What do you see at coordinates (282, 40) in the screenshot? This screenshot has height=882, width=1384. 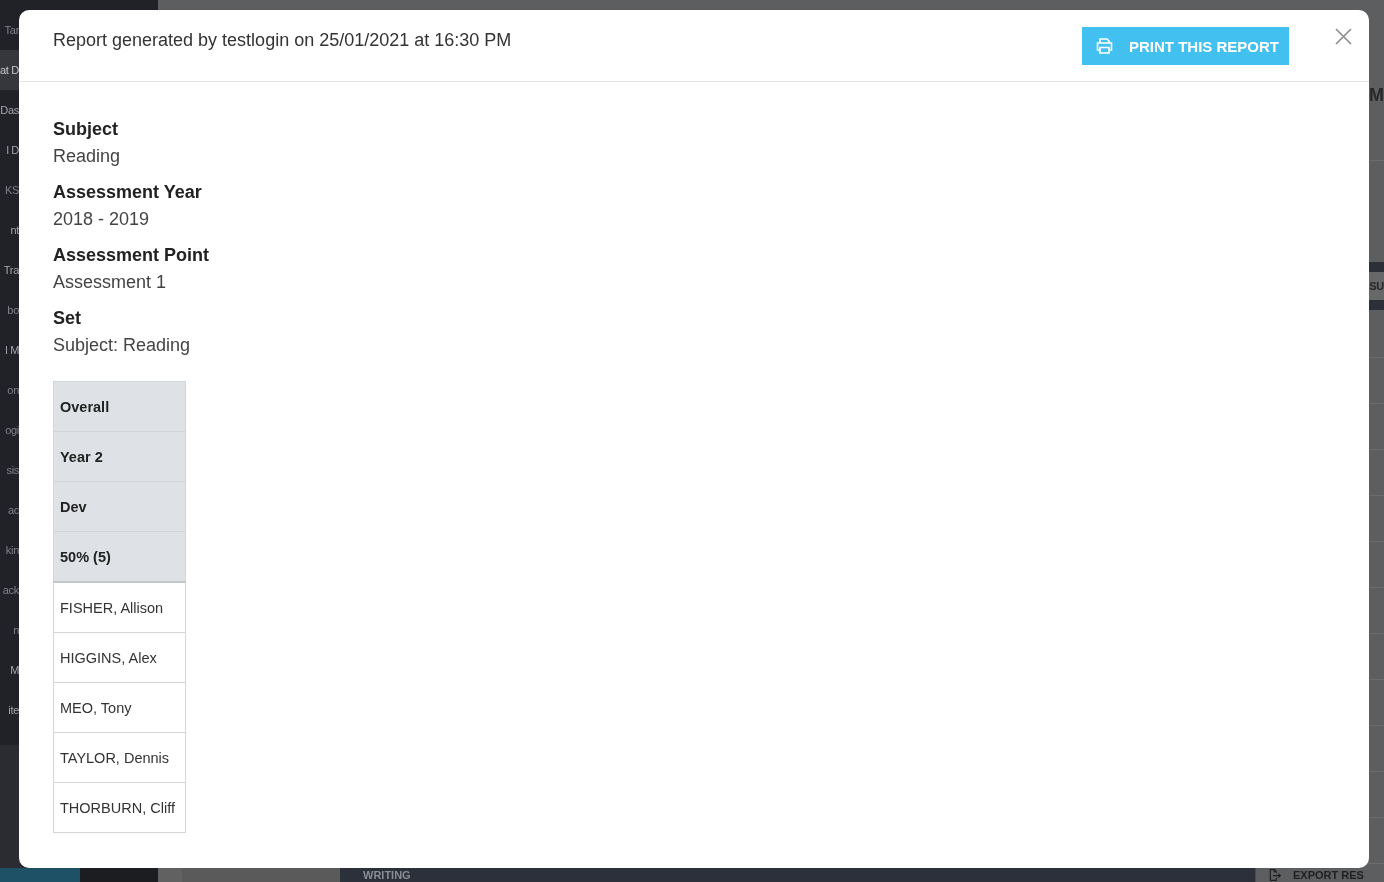 I see `dialog-title: Report generated by testlogin on 25/01/2021 at 16:30 PM` at bounding box center [282, 40].